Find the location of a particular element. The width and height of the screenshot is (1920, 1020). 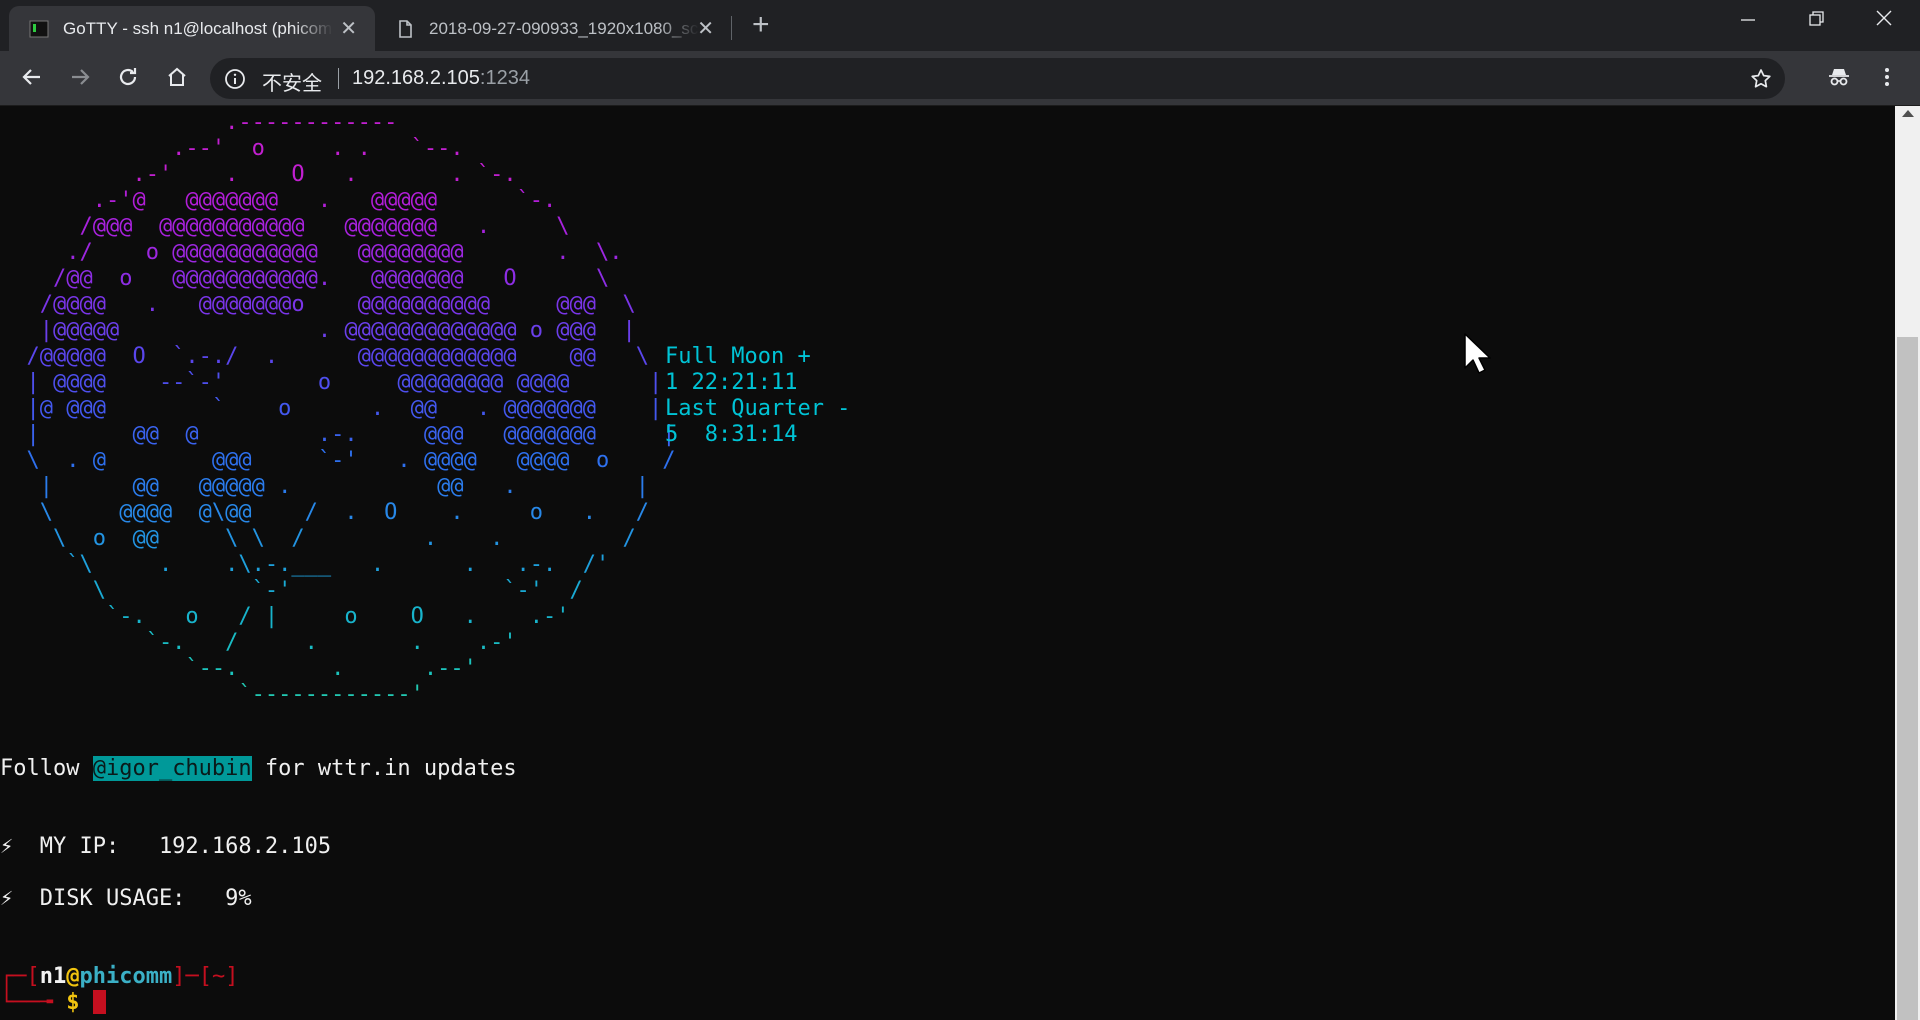

moon-phase-line: 5 8:31:14 is located at coordinates (731, 434).